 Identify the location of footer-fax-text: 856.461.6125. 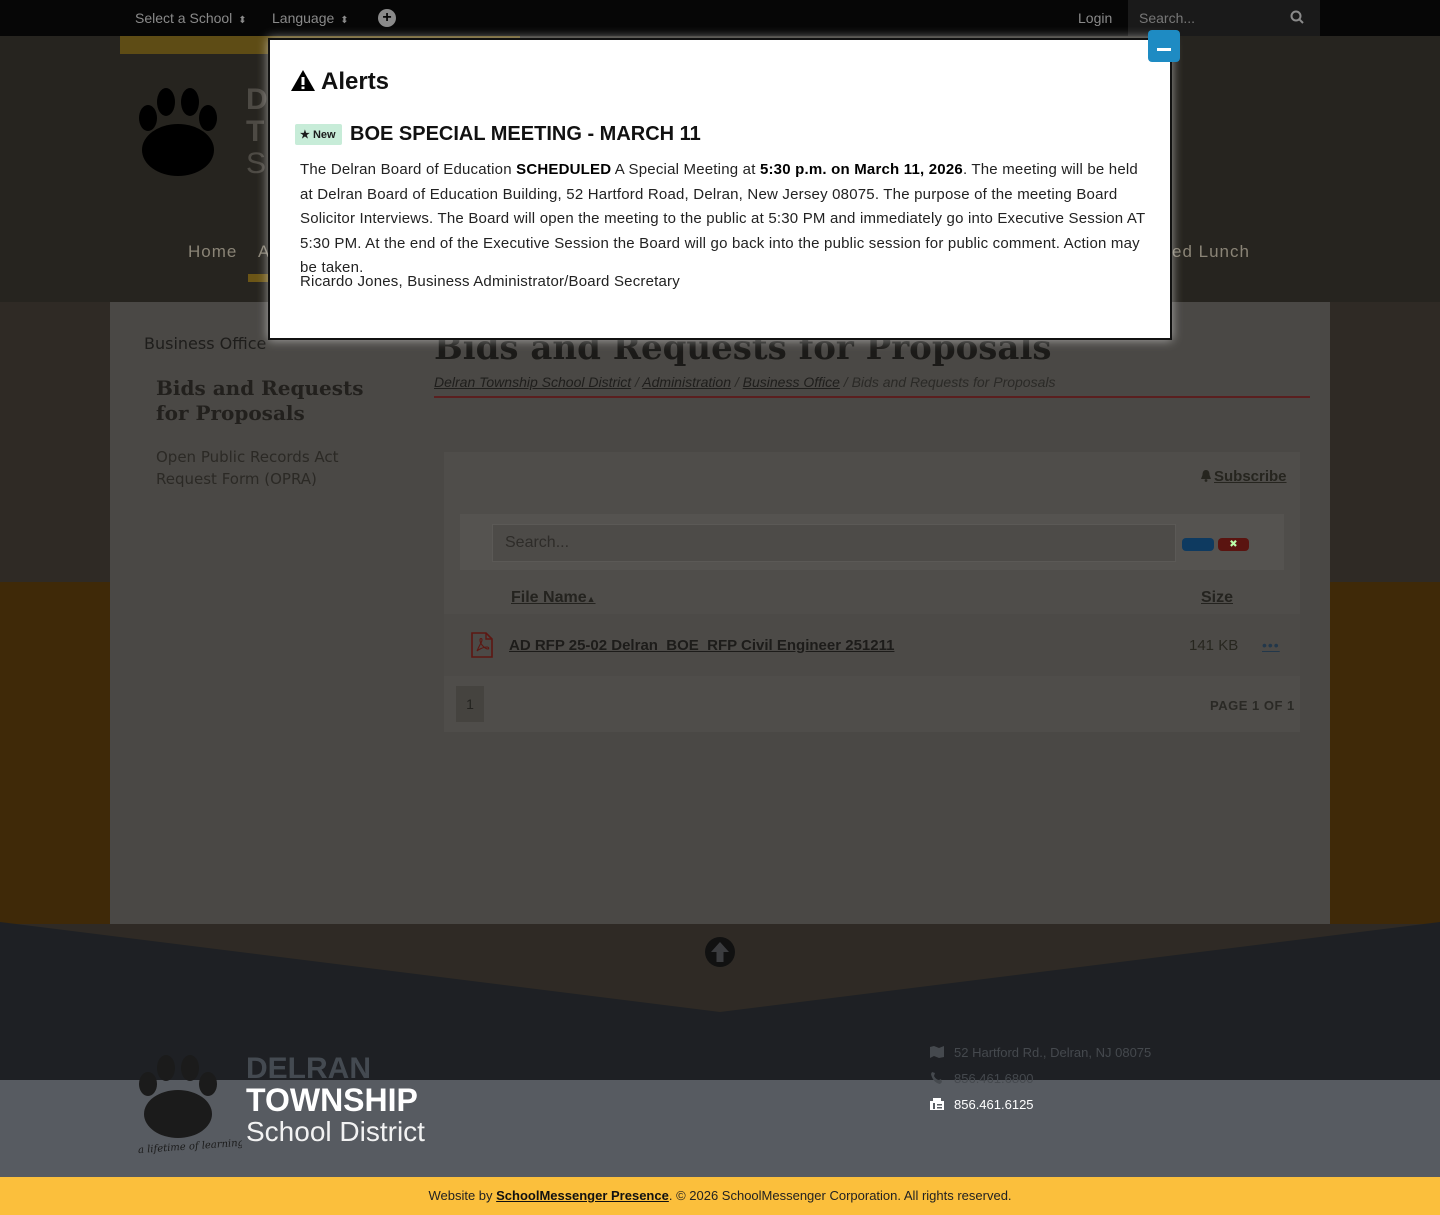
(994, 1104).